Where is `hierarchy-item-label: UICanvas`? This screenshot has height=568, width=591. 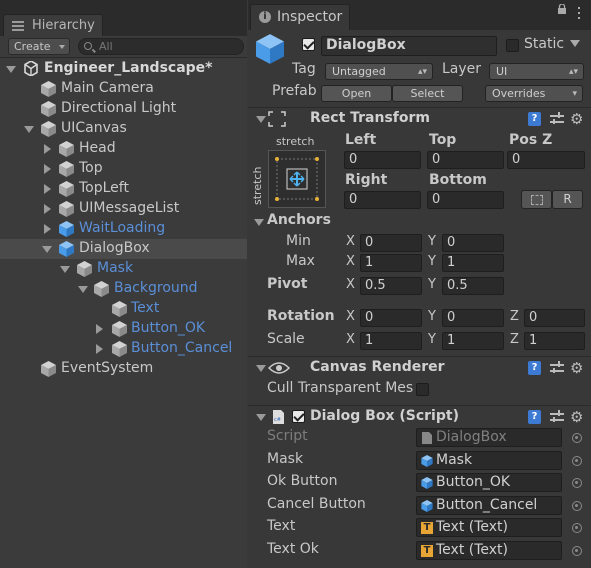
hierarchy-item-label: UICanvas is located at coordinates (94, 128).